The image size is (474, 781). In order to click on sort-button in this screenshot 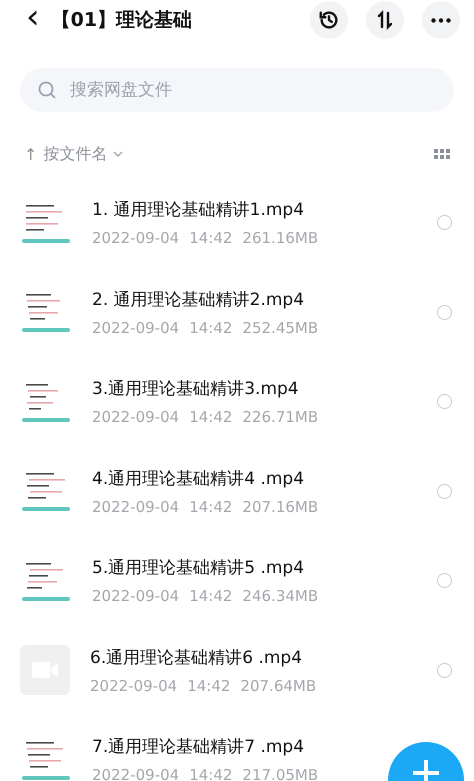, I will do `click(385, 20)`.